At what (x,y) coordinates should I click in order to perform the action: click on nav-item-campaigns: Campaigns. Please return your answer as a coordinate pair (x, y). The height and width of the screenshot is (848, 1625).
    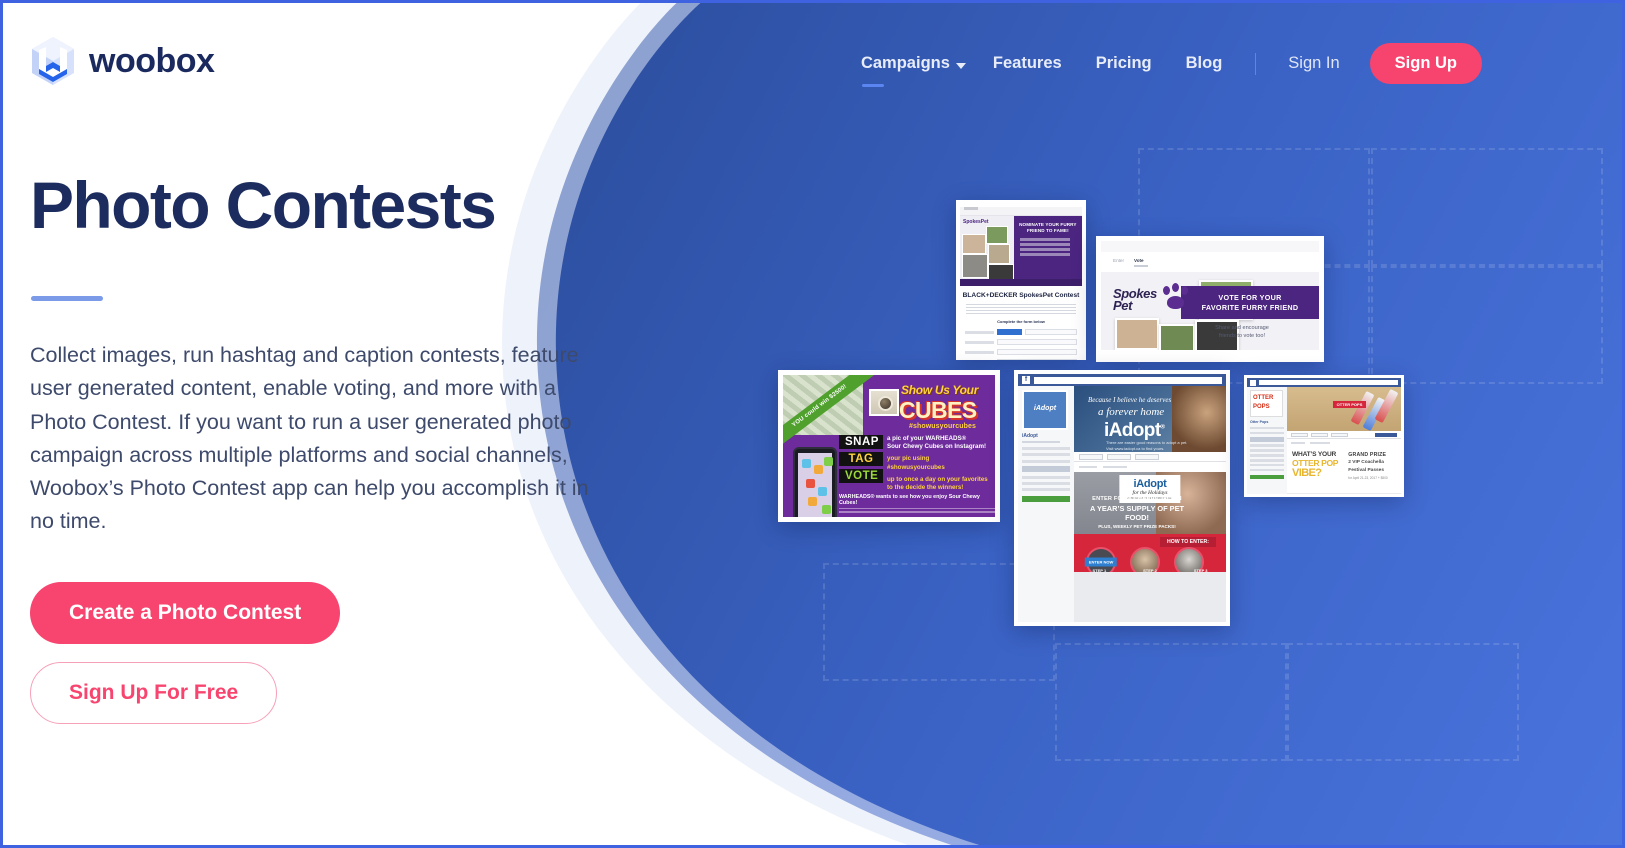
    Looking at the image, I should click on (910, 66).